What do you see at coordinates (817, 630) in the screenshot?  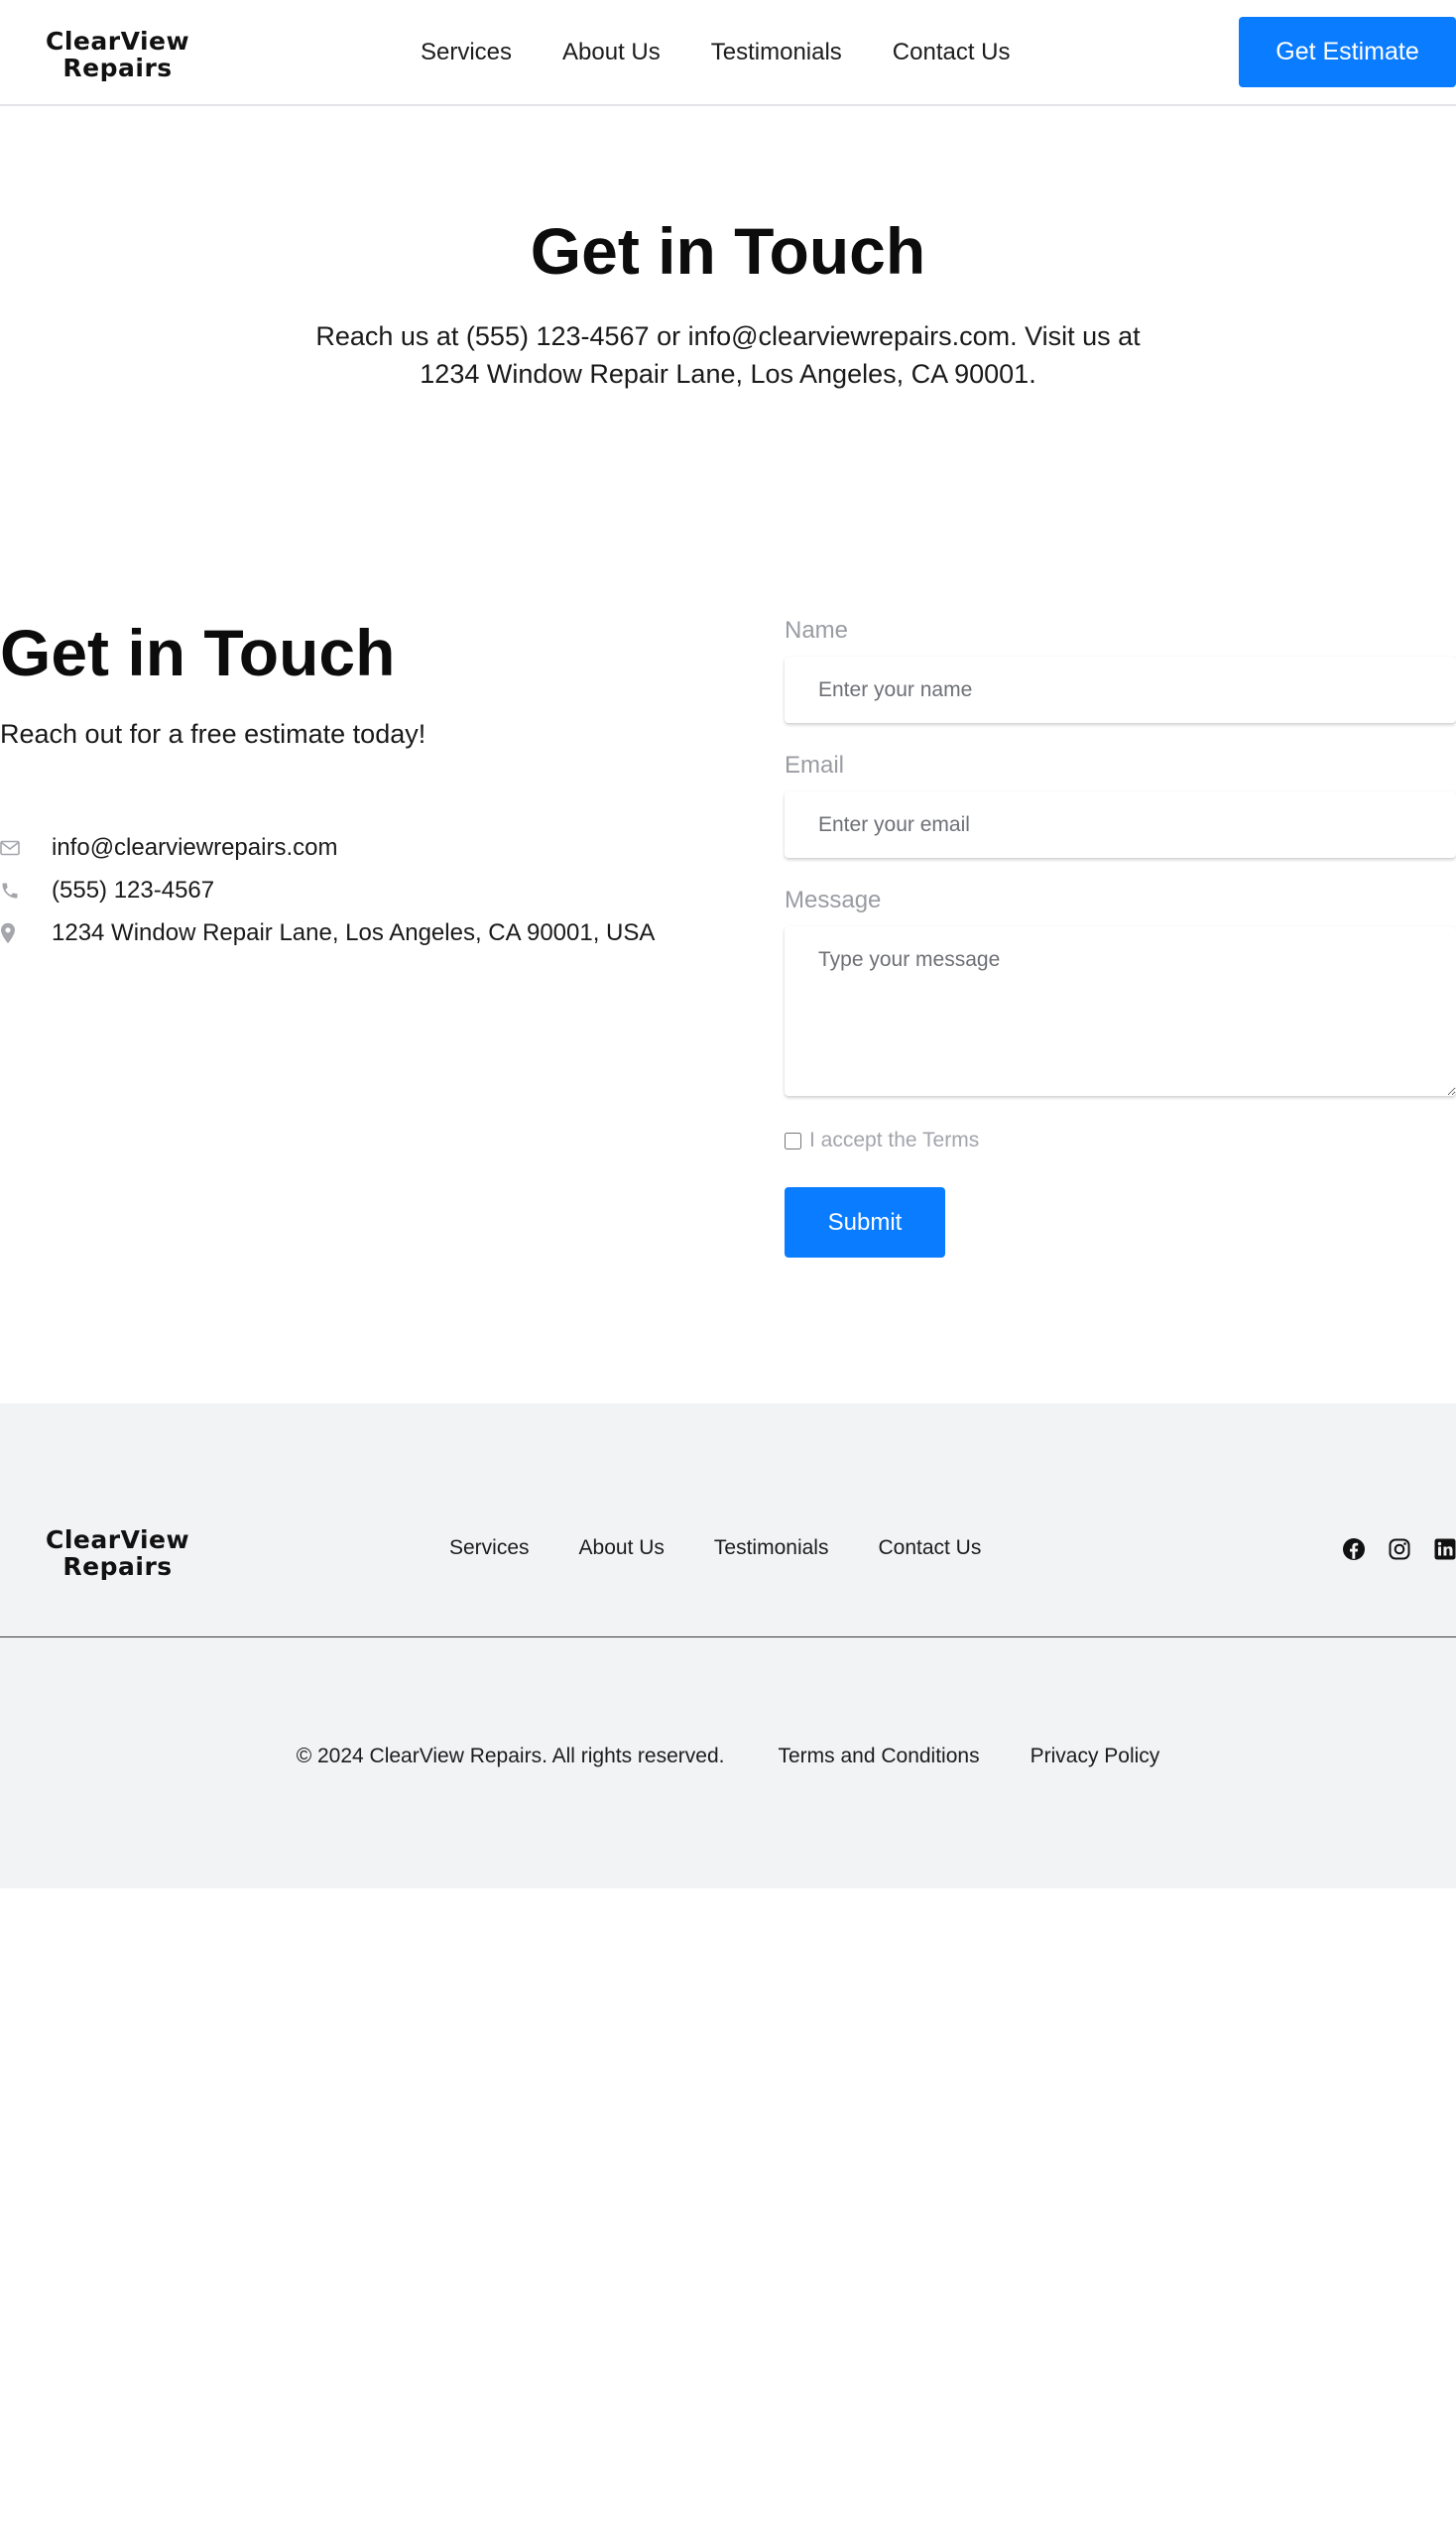 I see `name-label: Name` at bounding box center [817, 630].